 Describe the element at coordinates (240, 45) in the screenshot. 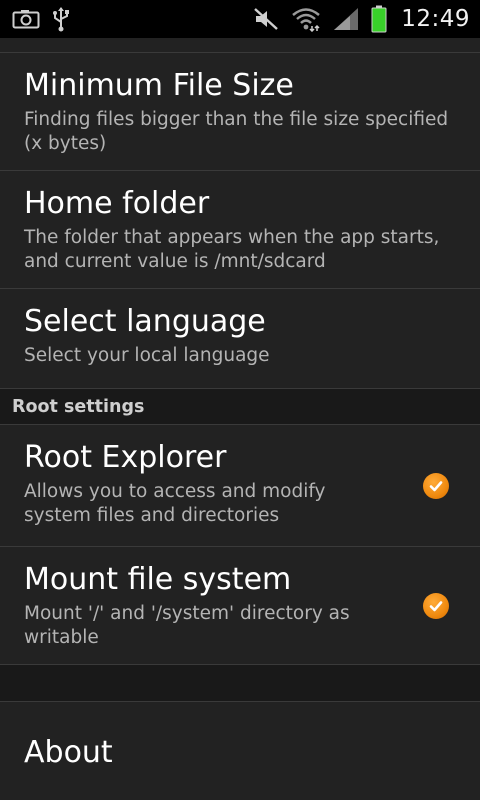

I see `list-item-partial` at that location.